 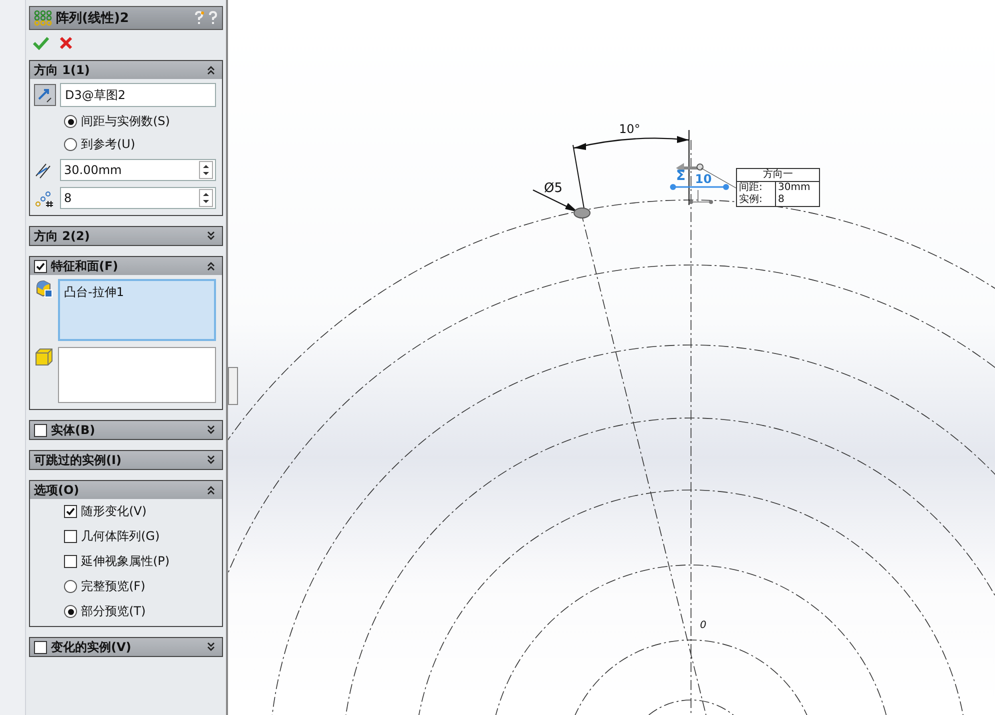 What do you see at coordinates (114, 511) in the screenshot?
I see `checkbox-label: 随形变化(V)` at bounding box center [114, 511].